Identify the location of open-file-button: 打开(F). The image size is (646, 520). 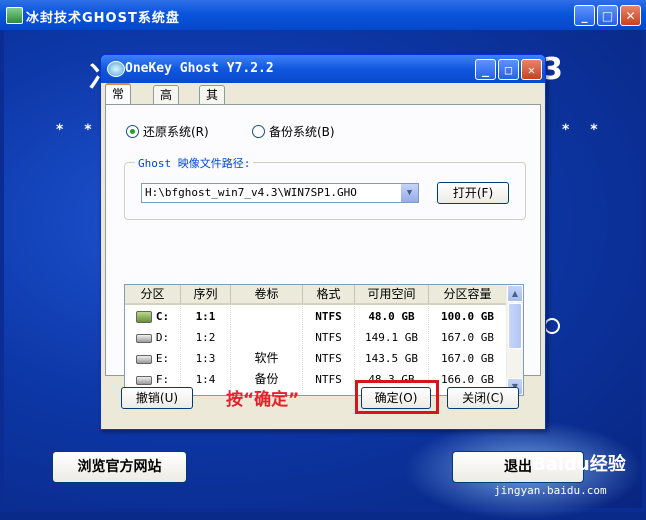
(473, 193).